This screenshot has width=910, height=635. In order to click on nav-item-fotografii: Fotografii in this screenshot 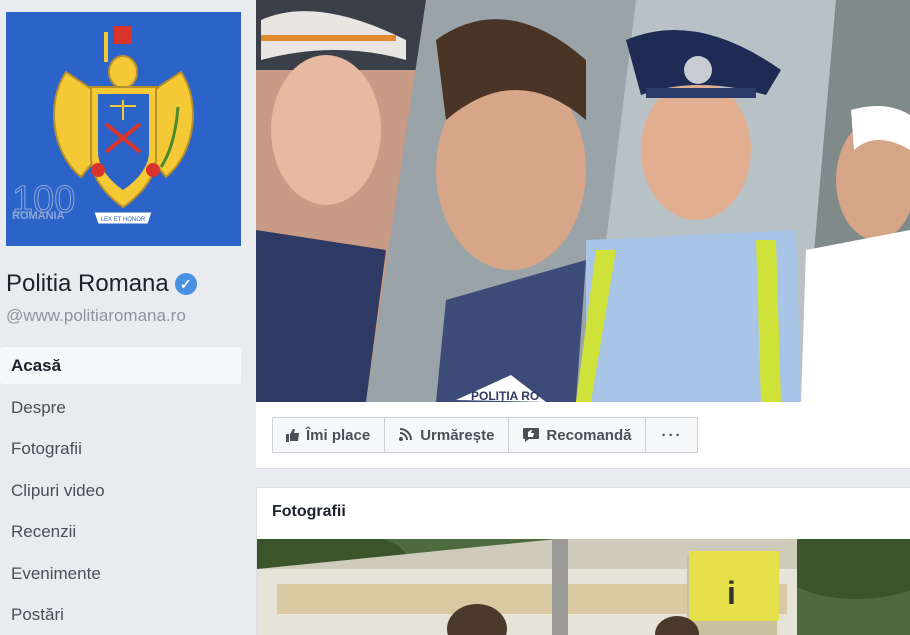, I will do `click(120, 451)`.